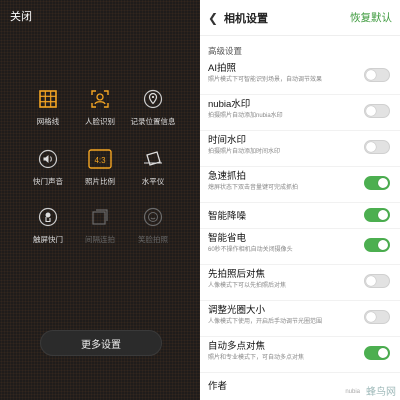 This screenshot has height=400, width=400. What do you see at coordinates (48, 159) in the screenshot?
I see `shutter-sound-icon` at bounding box center [48, 159].